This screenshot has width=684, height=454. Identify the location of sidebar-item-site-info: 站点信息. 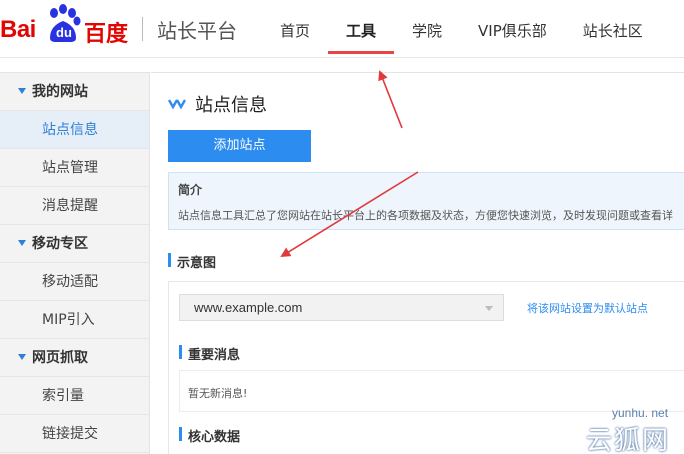
(74, 130).